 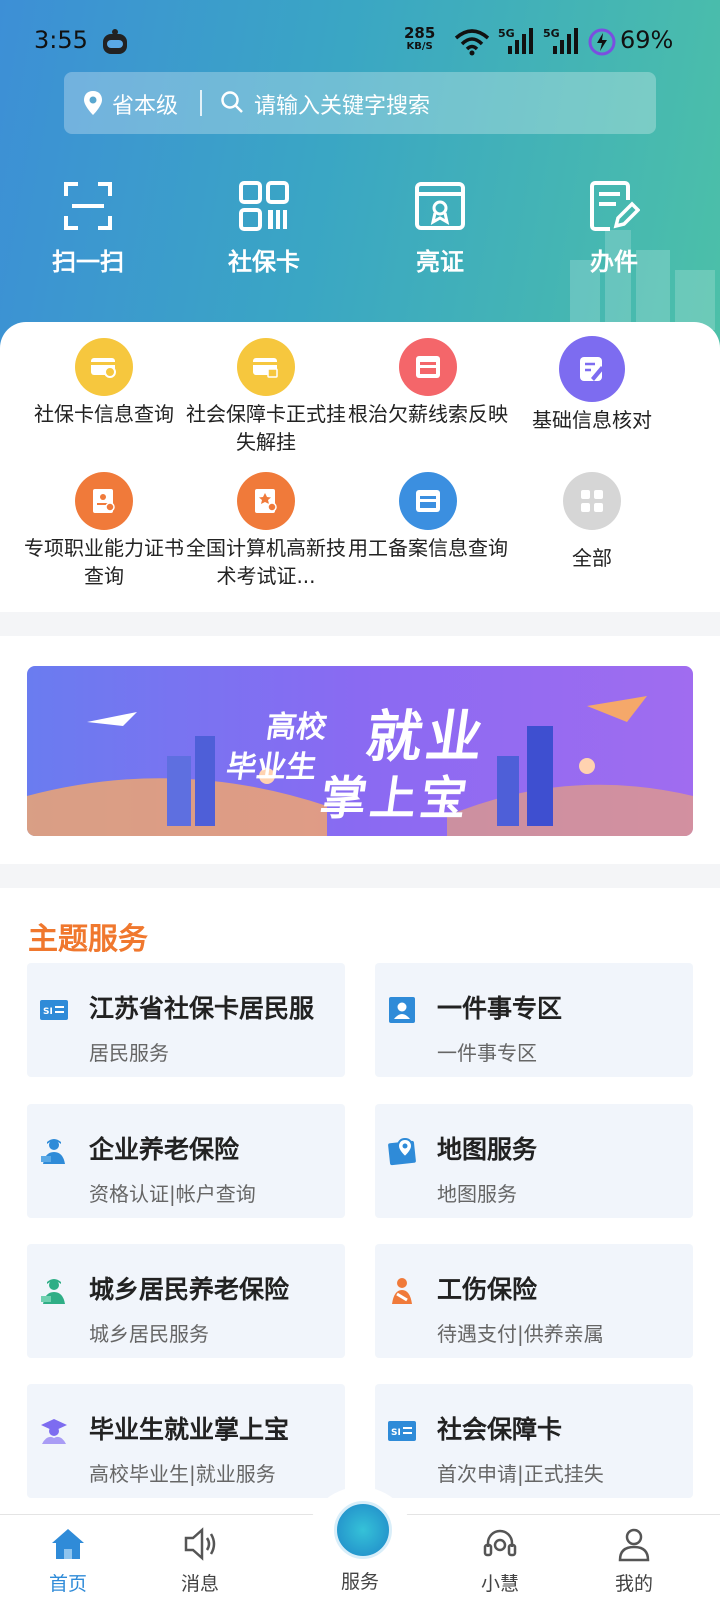 I want to click on theme-card-subtitle: 一件事专区, so click(x=487, y=1053).